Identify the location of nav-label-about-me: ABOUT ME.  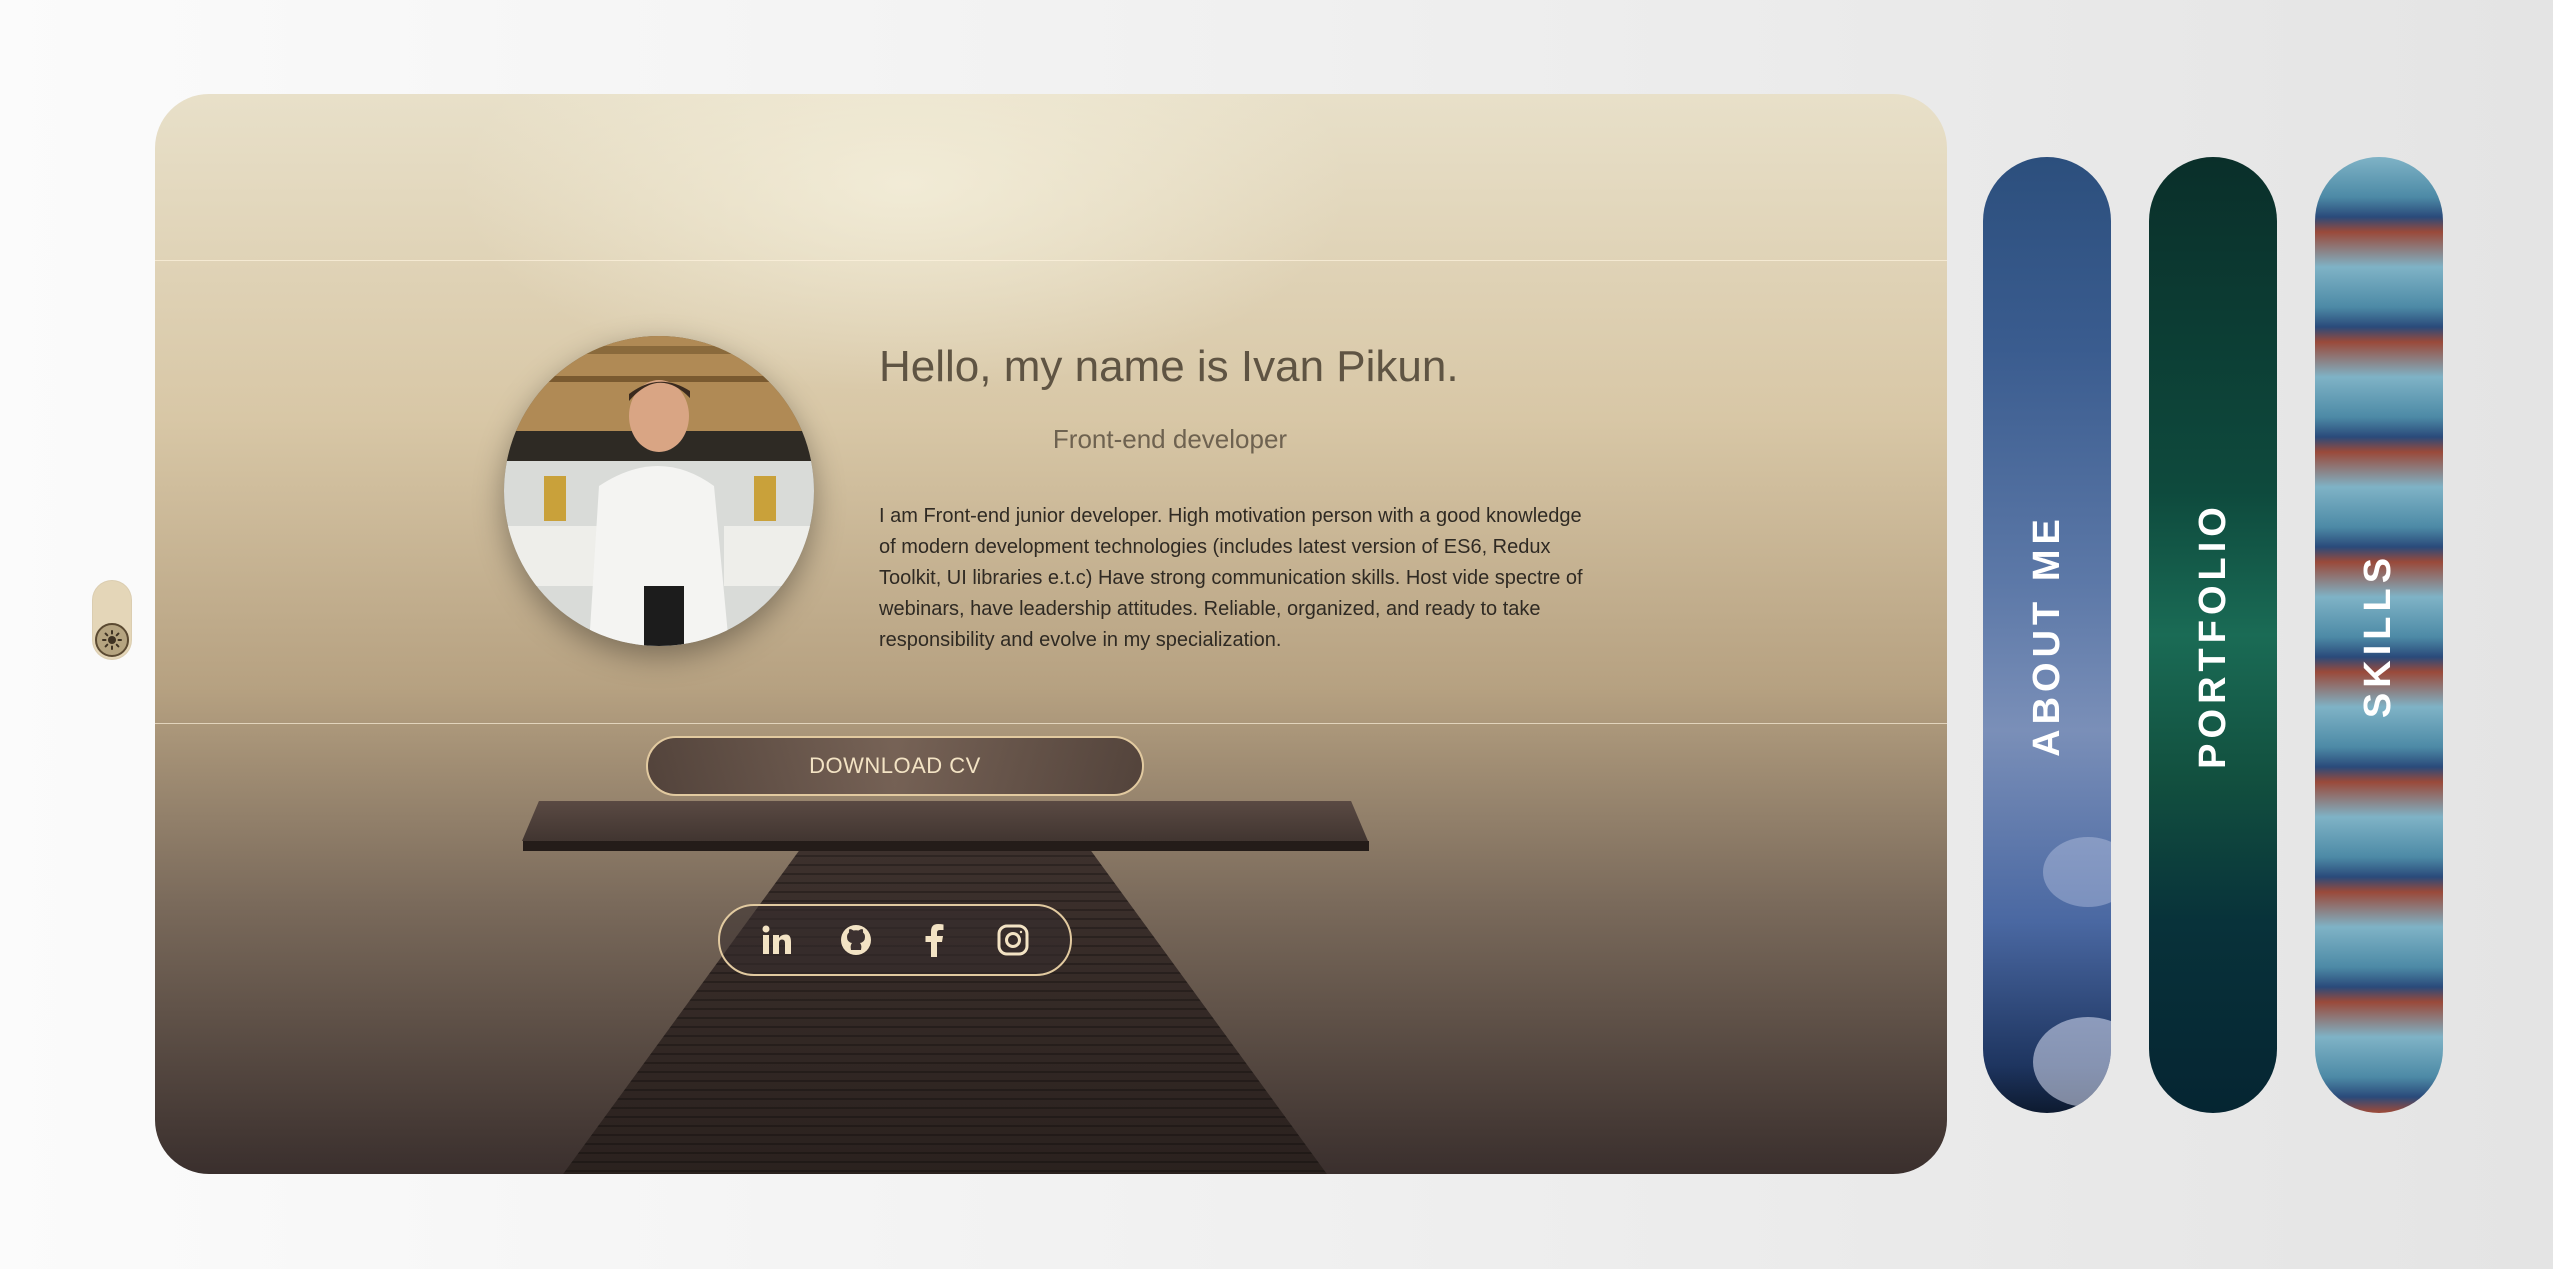
(2046, 635).